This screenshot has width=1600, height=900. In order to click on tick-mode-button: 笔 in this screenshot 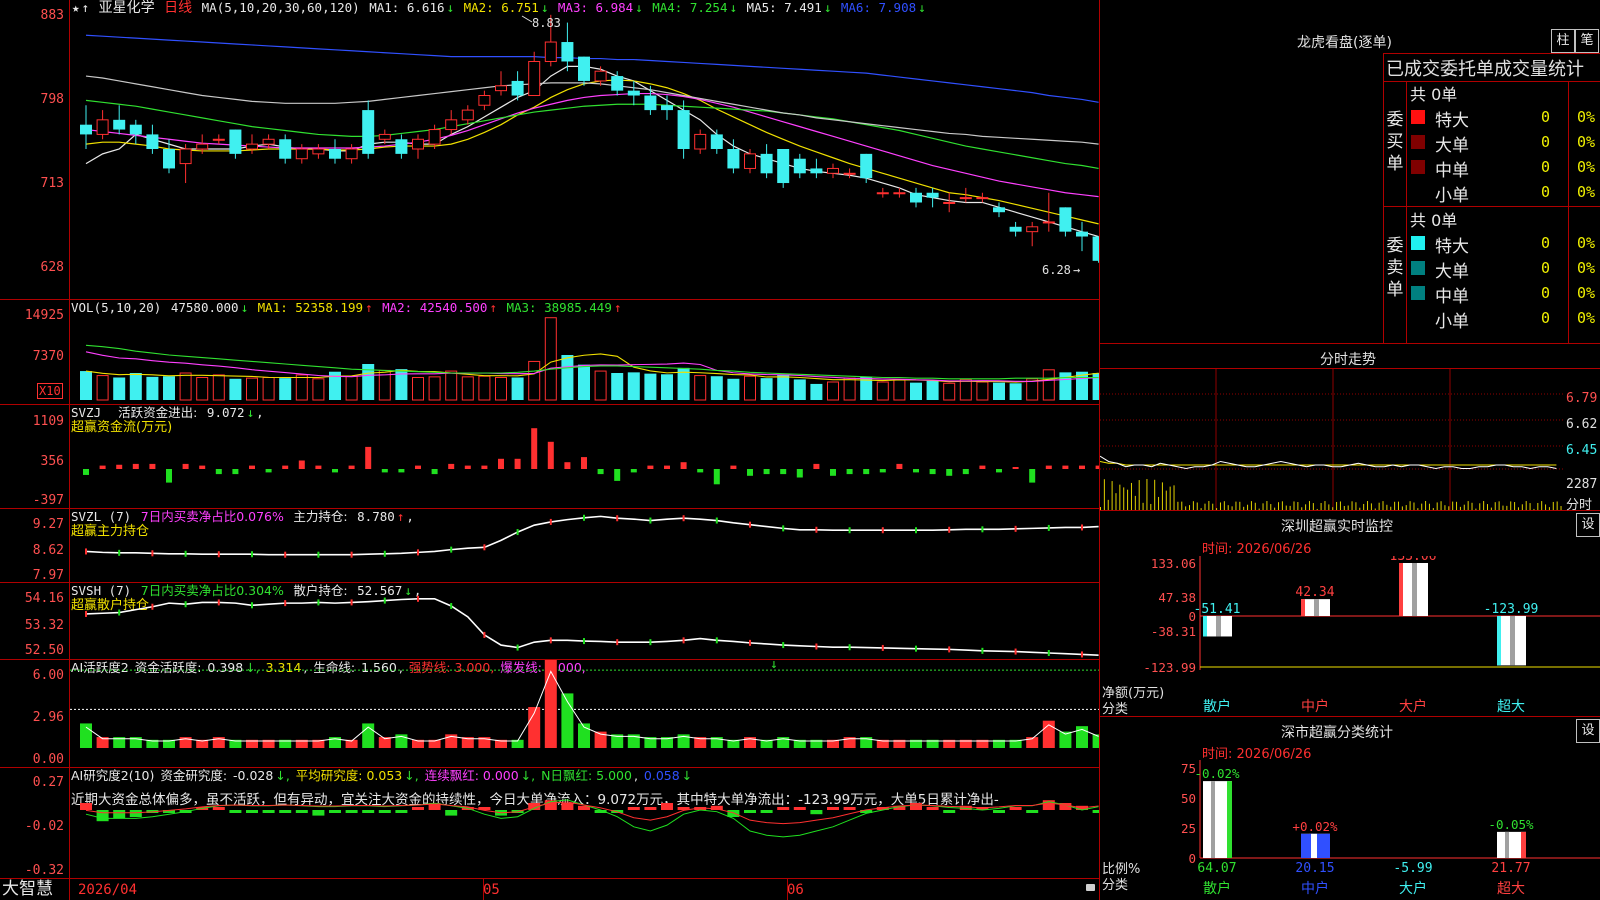, I will do `click(1587, 41)`.